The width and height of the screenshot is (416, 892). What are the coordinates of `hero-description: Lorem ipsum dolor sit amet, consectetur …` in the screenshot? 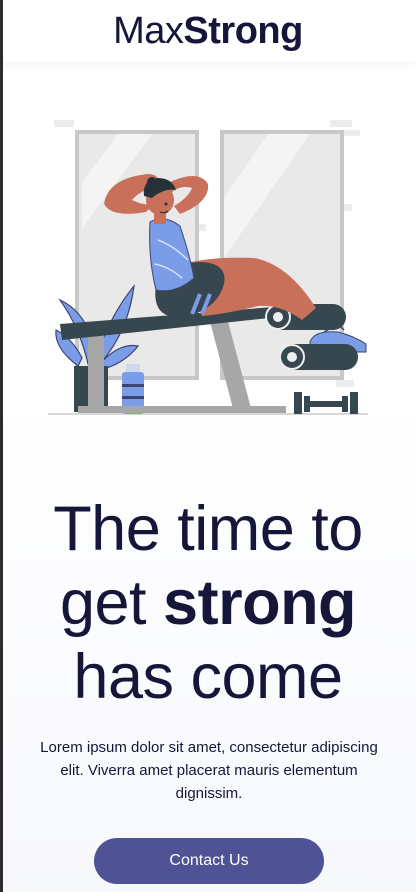 It's located at (209, 770).